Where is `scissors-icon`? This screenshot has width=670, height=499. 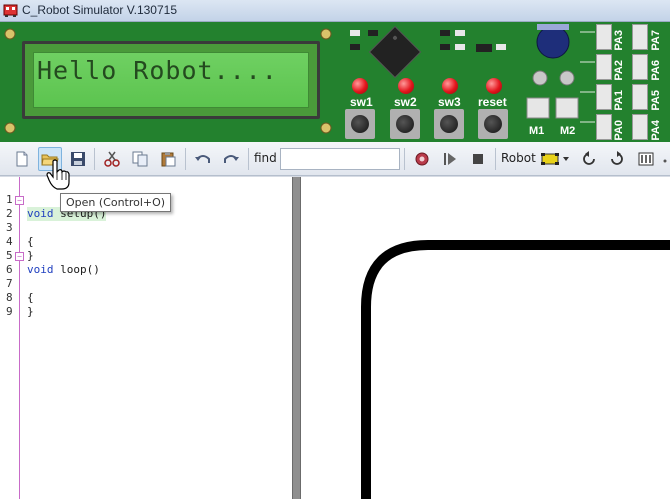 scissors-icon is located at coordinates (112, 159).